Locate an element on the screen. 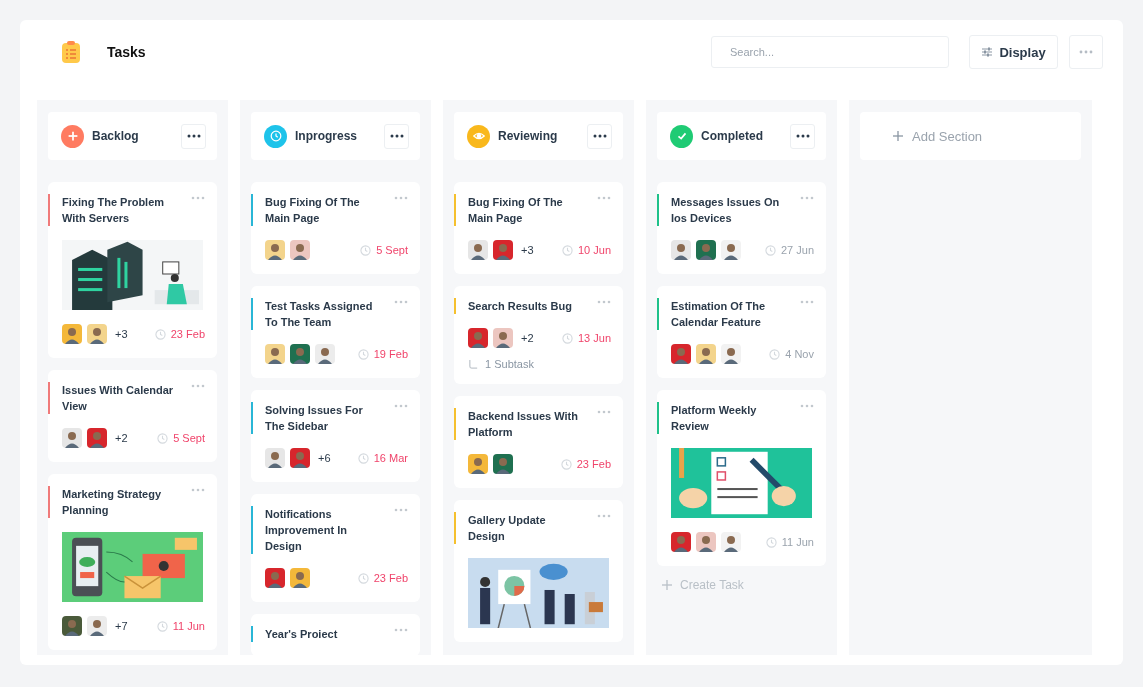 Image resolution: width=1143 pixels, height=687 pixels. subtask-count: 1 Subtask is located at coordinates (509, 364).